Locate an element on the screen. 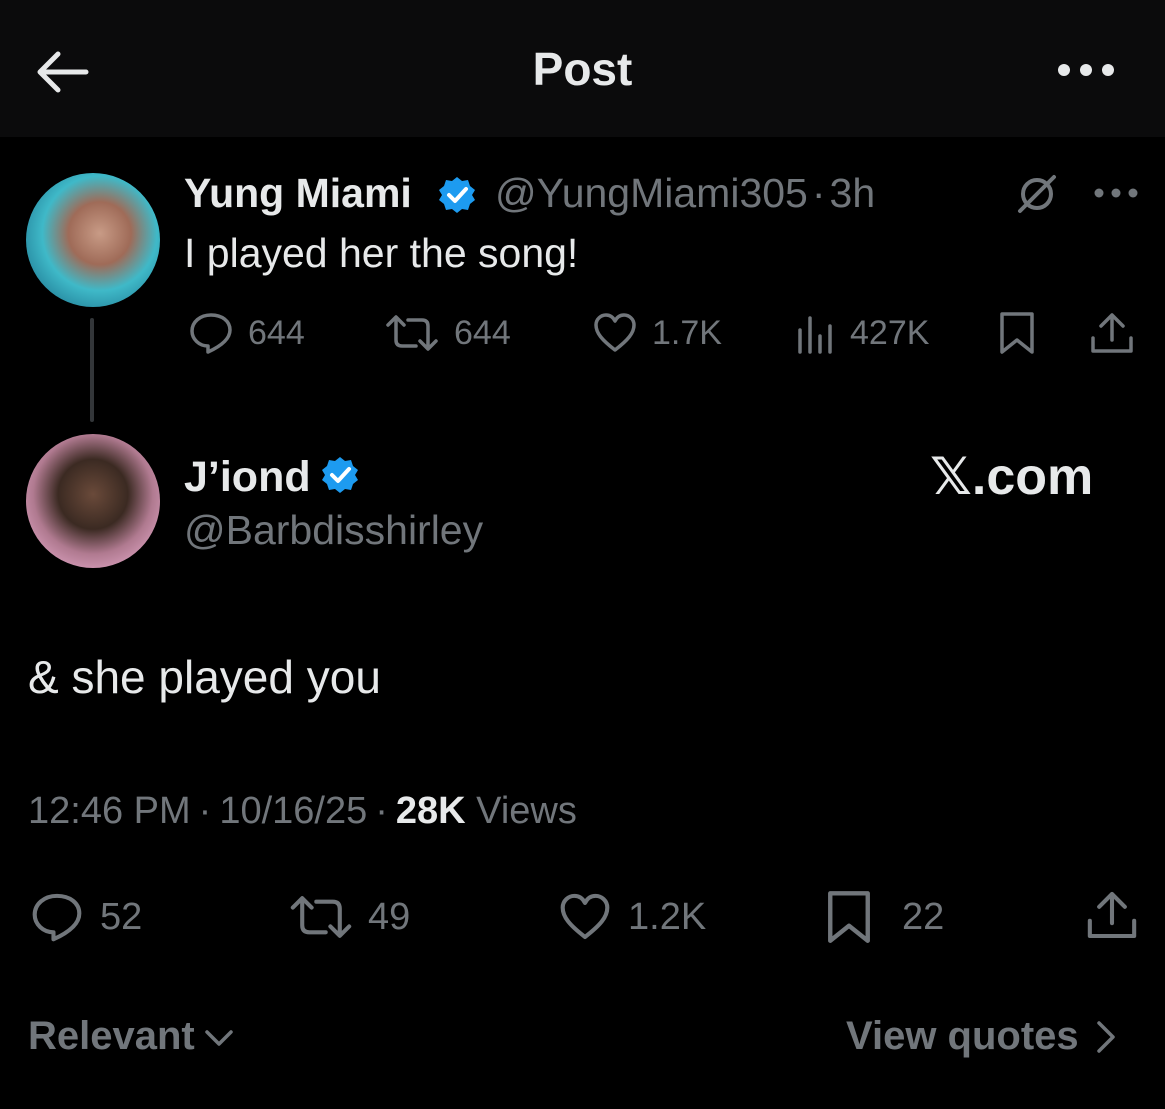  post-time: 12:46 PM is located at coordinates (109, 811).